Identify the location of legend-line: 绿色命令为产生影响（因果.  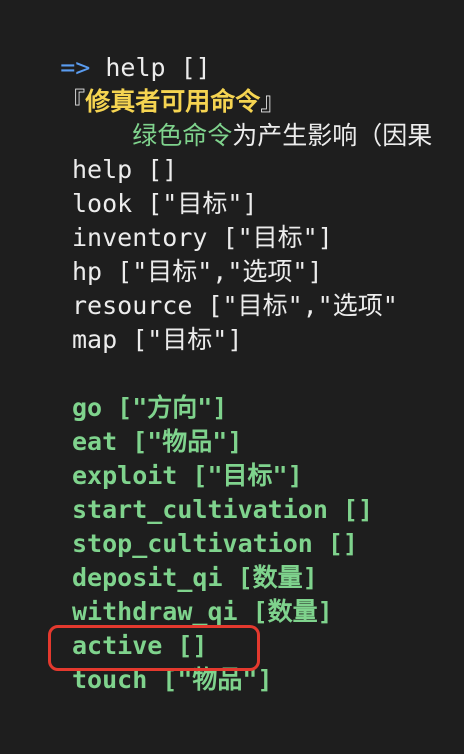
(216, 117).